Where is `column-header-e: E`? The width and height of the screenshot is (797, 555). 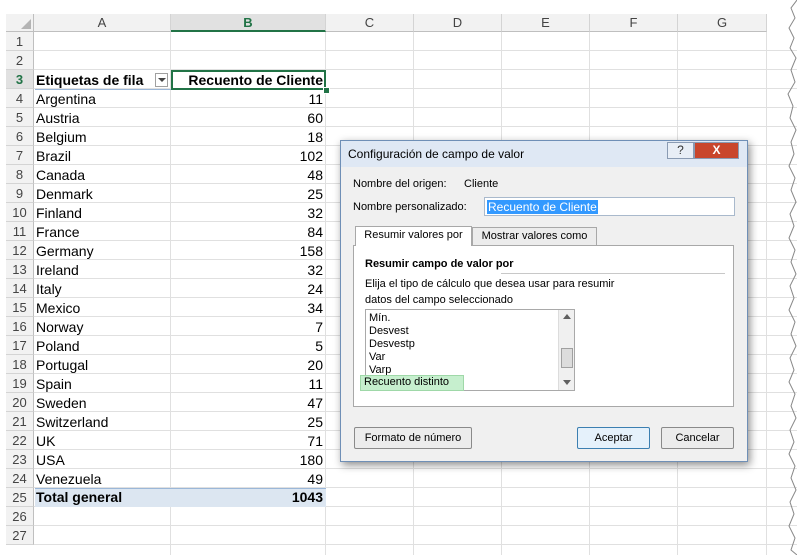 column-header-e: E is located at coordinates (546, 23).